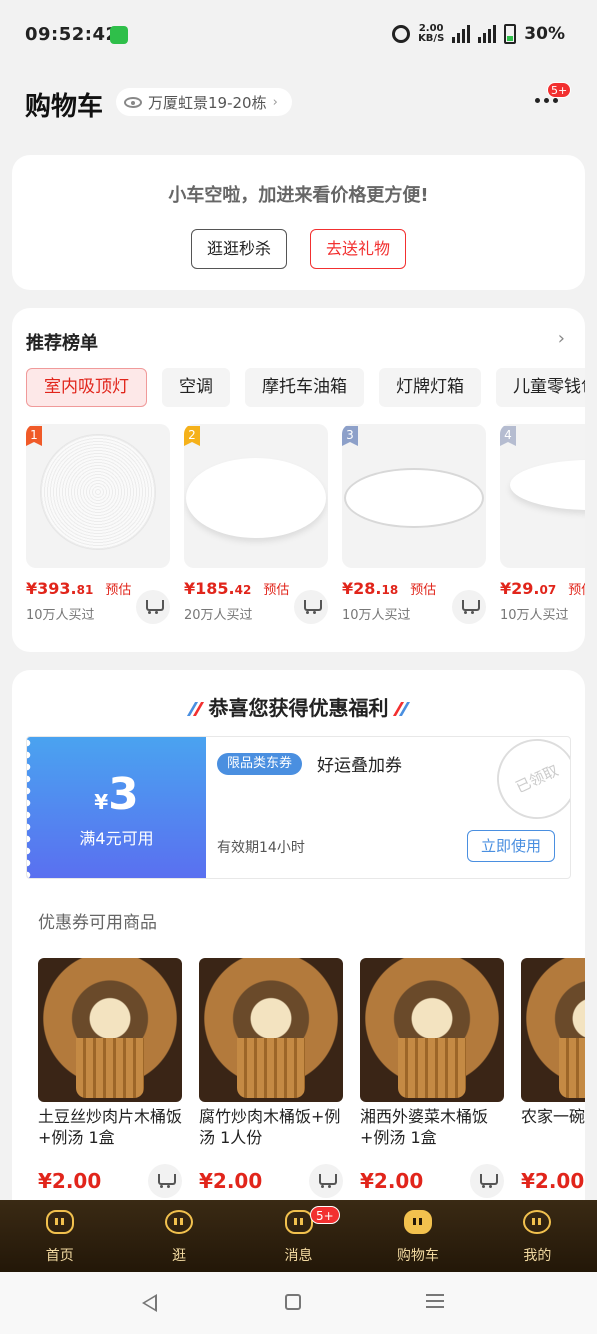  What do you see at coordinates (537, 1236) in the screenshot?
I see `nav-profile: 我的` at bounding box center [537, 1236].